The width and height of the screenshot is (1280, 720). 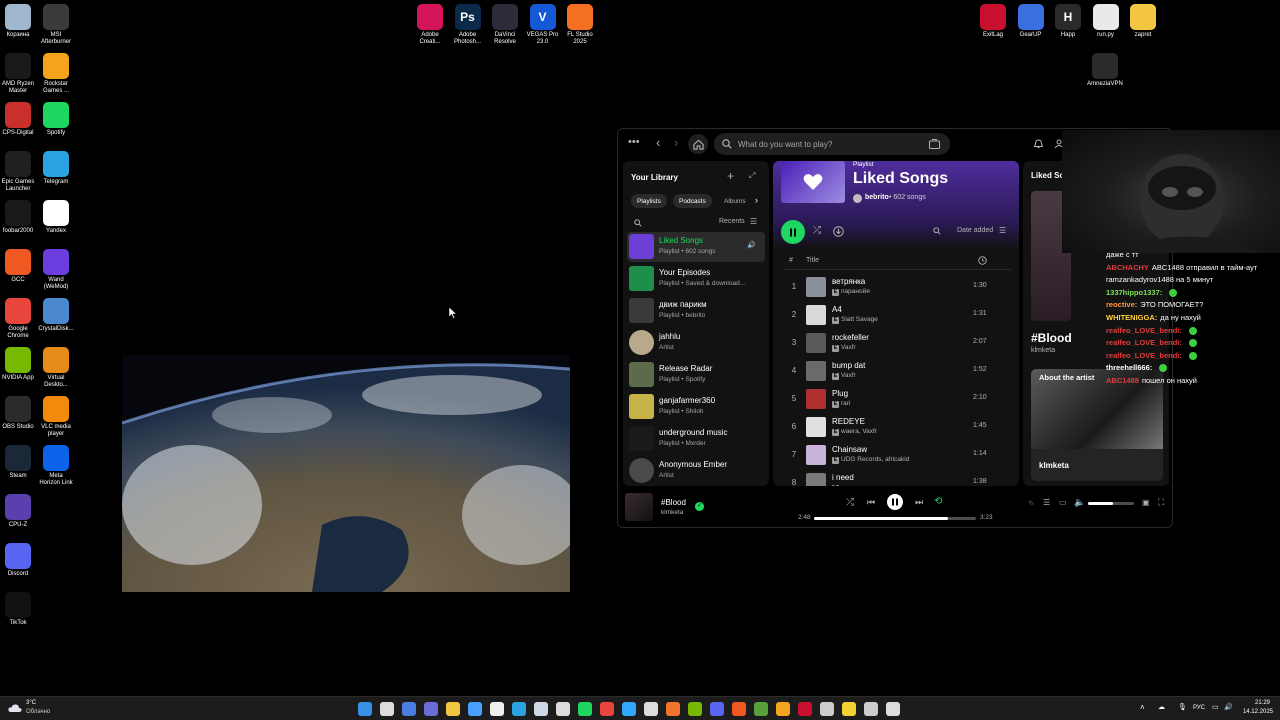 I want to click on rockstar-icon, so click(x=783, y=709).